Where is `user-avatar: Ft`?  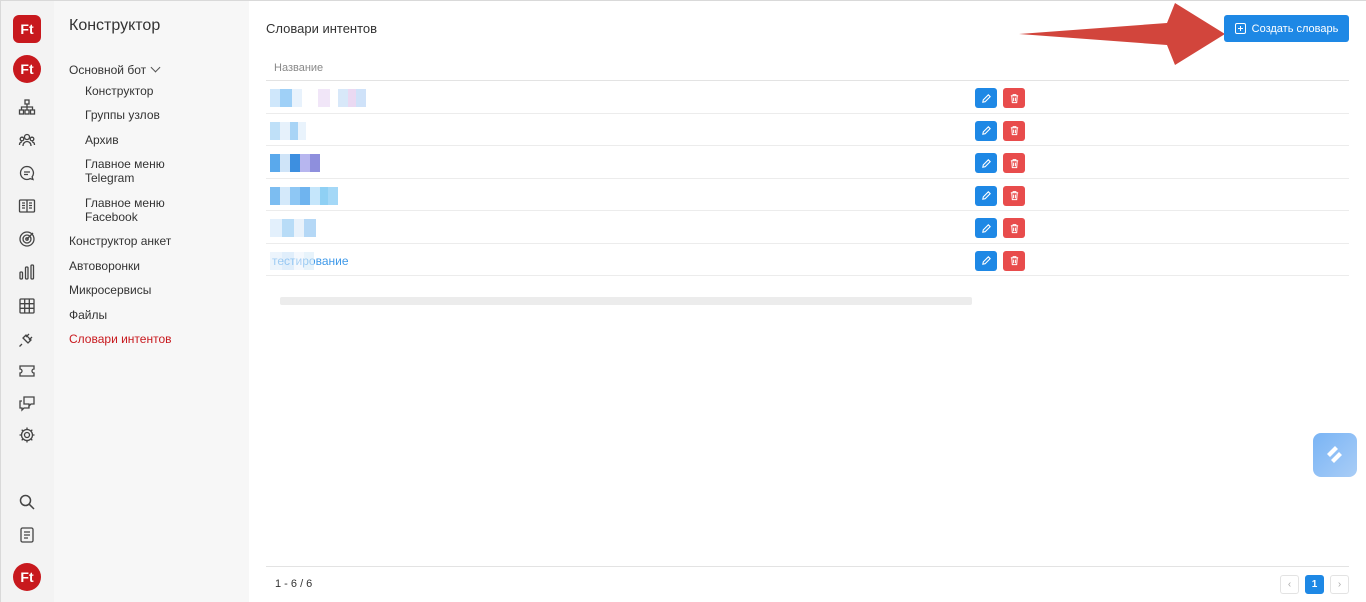 user-avatar: Ft is located at coordinates (27, 577).